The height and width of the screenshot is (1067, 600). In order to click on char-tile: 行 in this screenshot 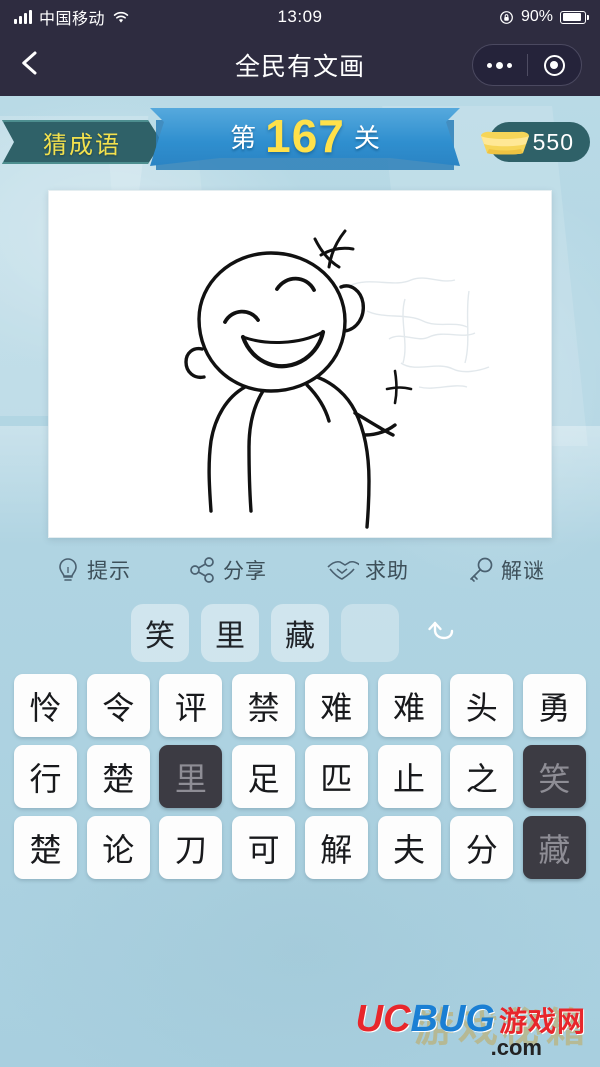, I will do `click(45, 776)`.